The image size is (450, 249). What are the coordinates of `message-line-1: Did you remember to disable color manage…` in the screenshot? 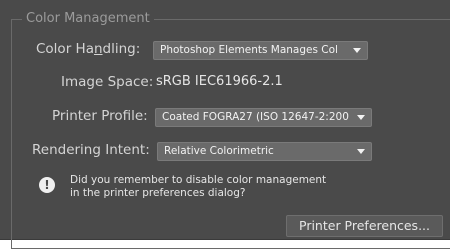 It's located at (198, 180).